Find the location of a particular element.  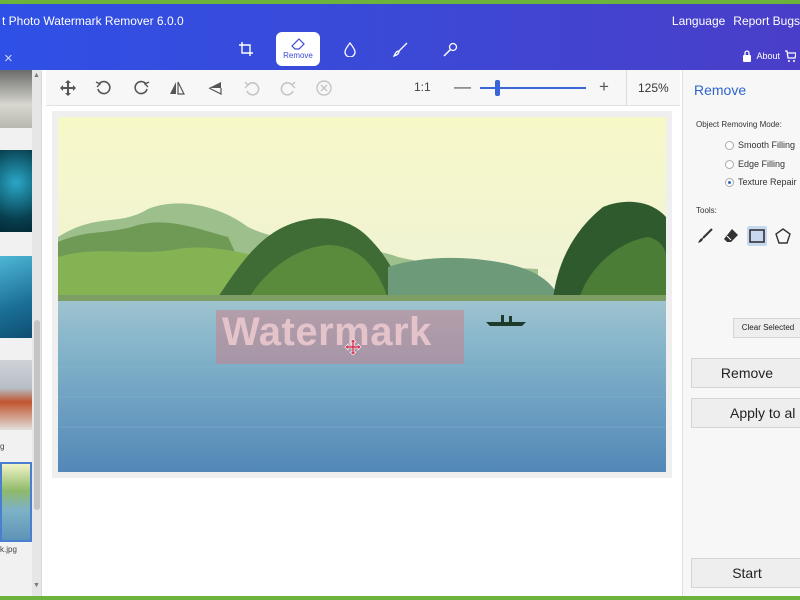

remove-button: Remove is located at coordinates (745, 373).